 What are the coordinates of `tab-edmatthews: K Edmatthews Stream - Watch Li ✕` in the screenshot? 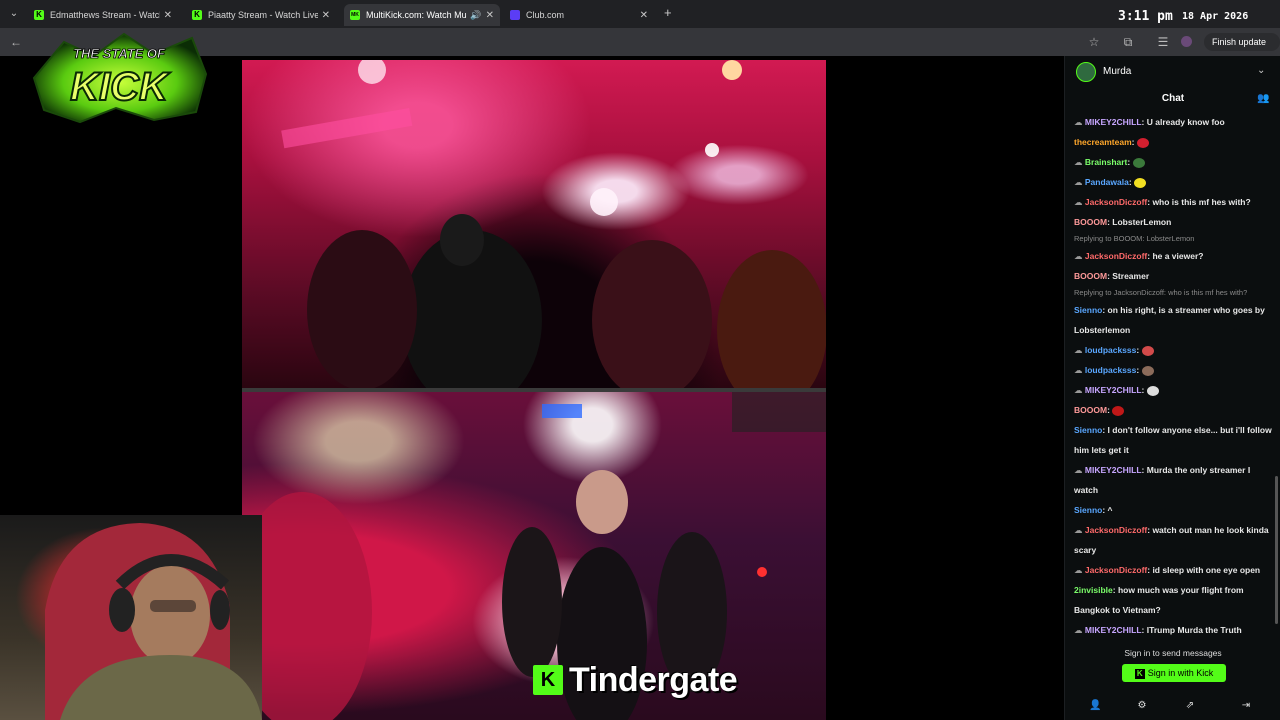 It's located at (103, 15).